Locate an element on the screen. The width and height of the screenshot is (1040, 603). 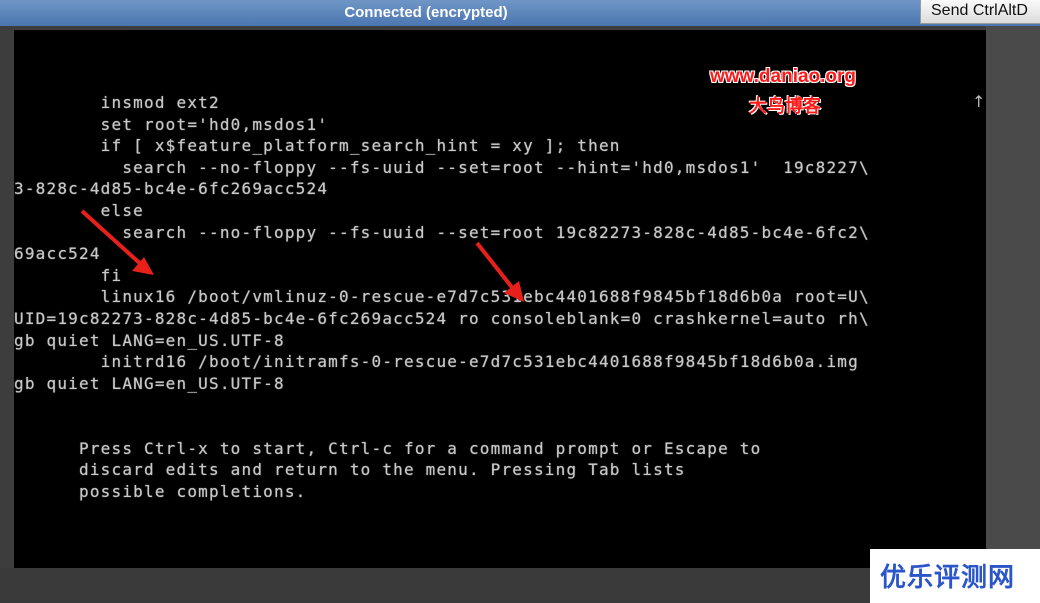
viewer-margin-right is located at coordinates (1013, 300).